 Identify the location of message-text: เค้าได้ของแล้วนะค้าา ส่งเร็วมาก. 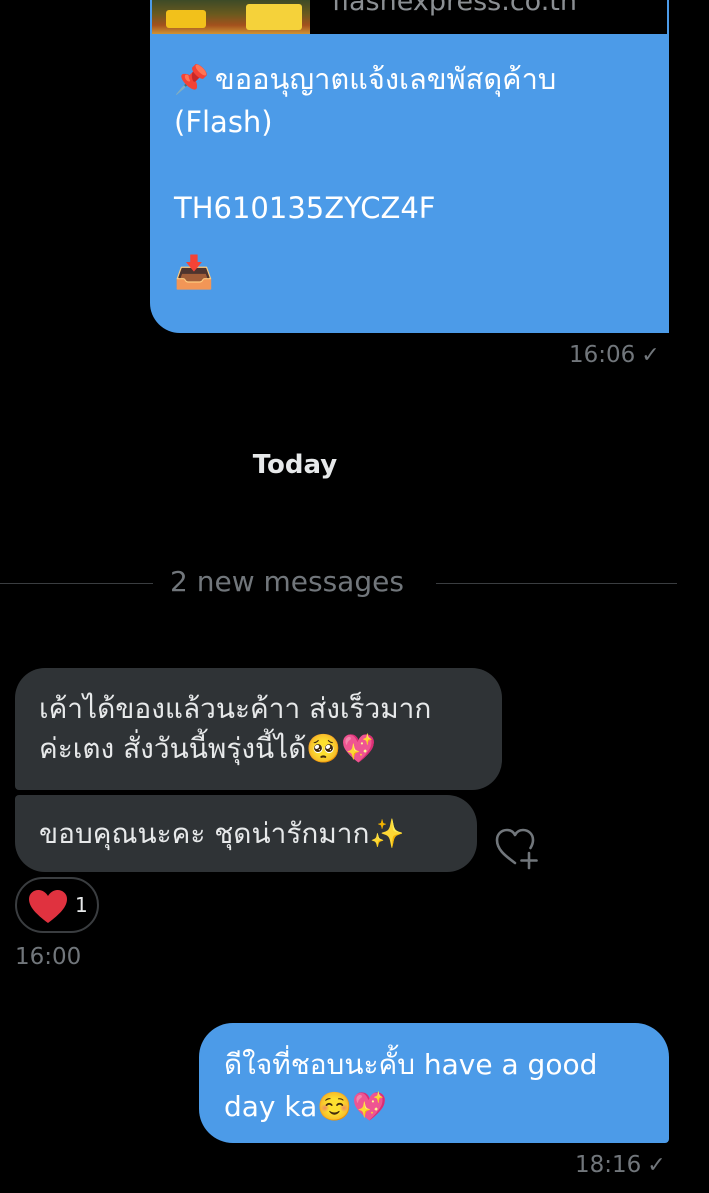
(235, 708).